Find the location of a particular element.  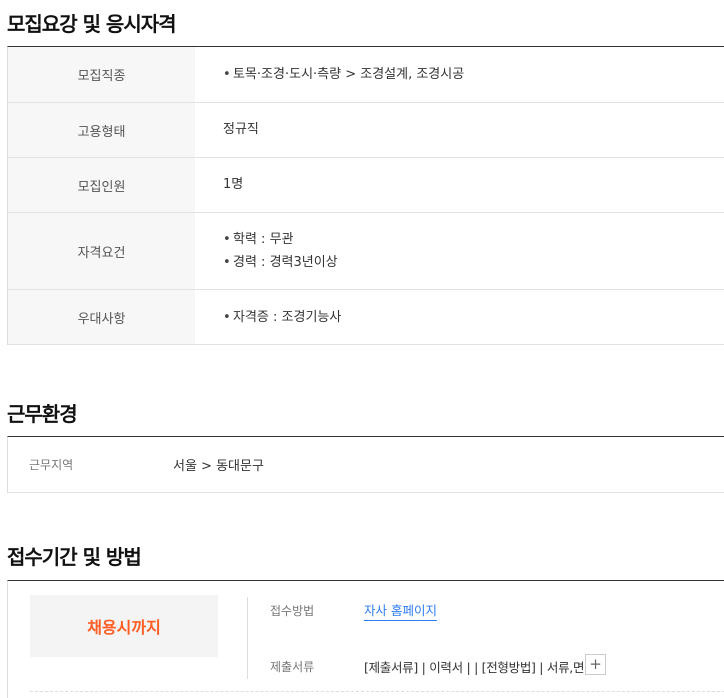

job-type-value-cell: • 토목·조경·도시·측량 > 조경설계, 조경시공 is located at coordinates (459, 74).